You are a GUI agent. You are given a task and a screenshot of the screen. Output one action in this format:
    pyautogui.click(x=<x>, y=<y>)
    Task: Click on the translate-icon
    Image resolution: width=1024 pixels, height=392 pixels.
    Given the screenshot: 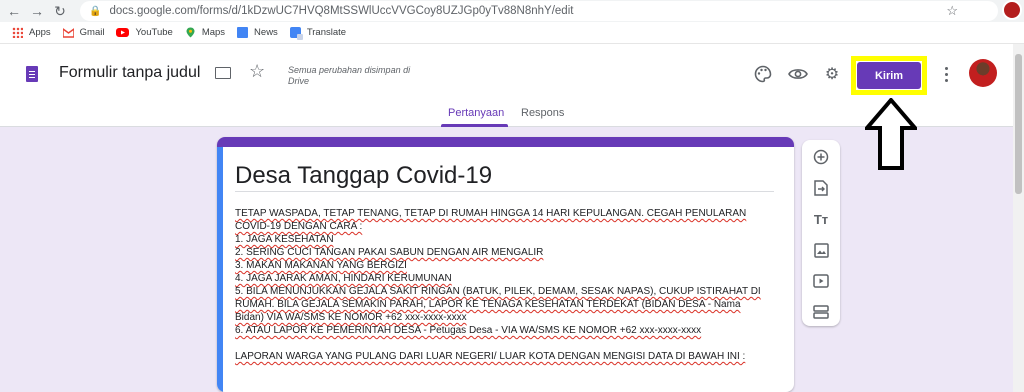 What is the action you would take?
    pyautogui.click(x=296, y=33)
    